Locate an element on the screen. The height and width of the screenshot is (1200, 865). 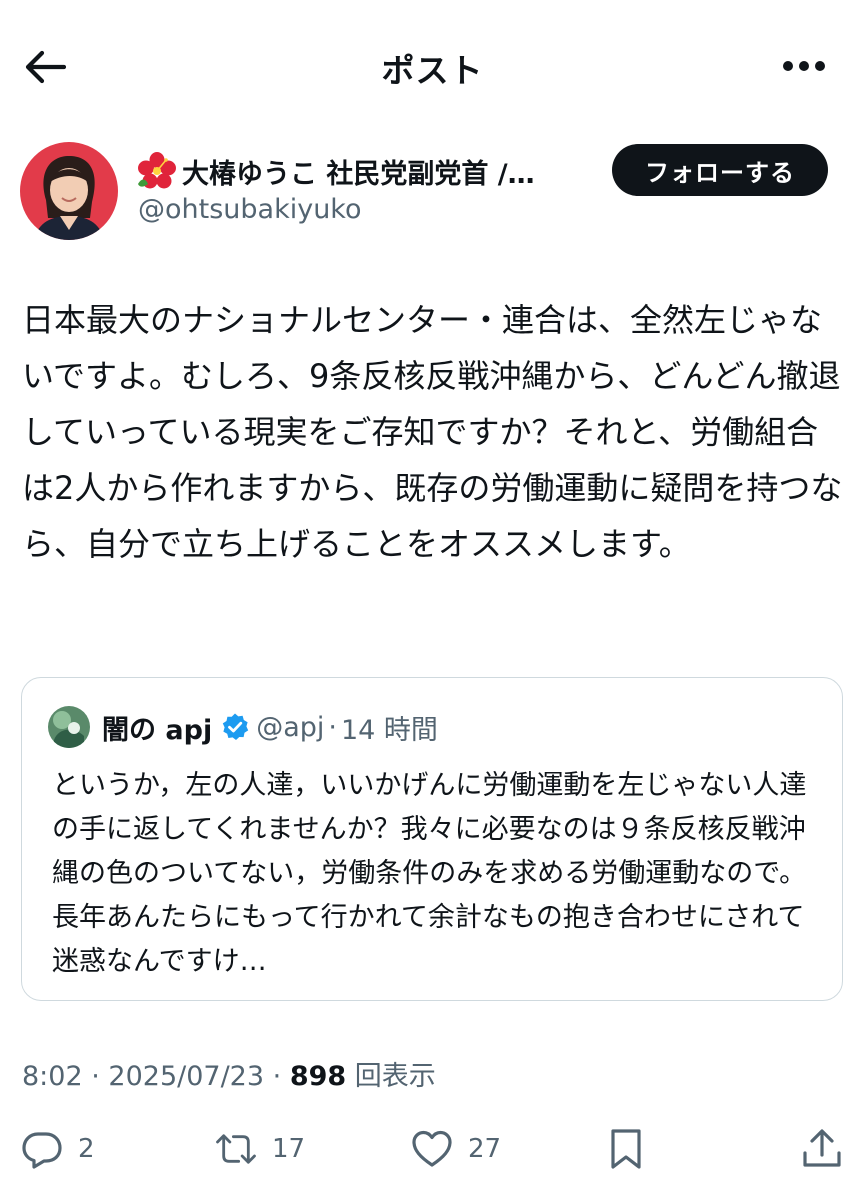
like-button: 27 is located at coordinates (455, 1149).